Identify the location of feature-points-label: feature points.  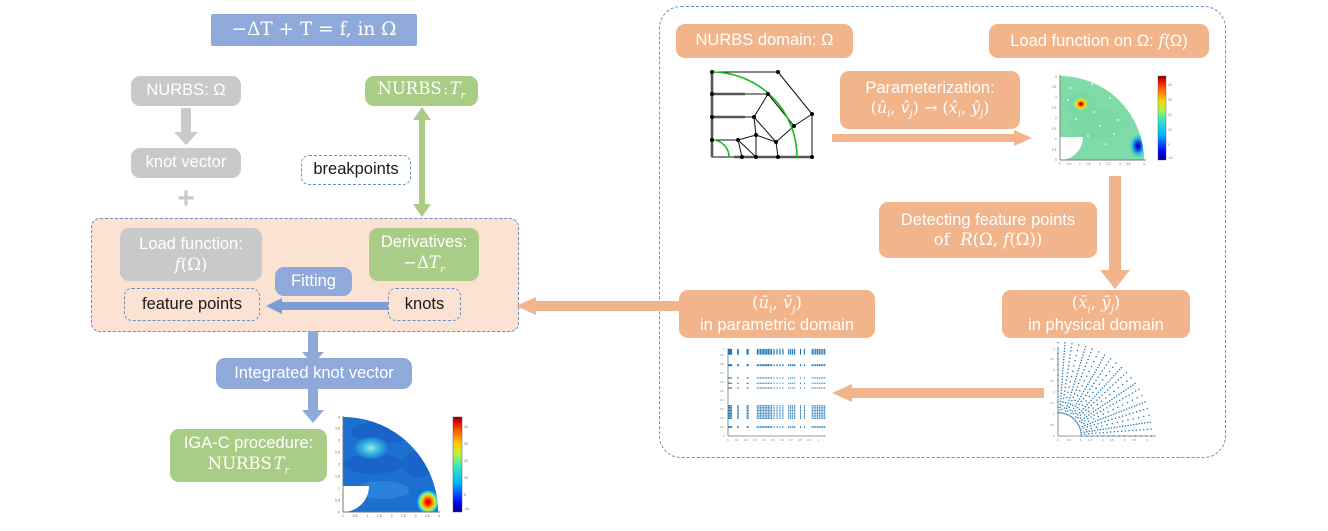
(192, 303).